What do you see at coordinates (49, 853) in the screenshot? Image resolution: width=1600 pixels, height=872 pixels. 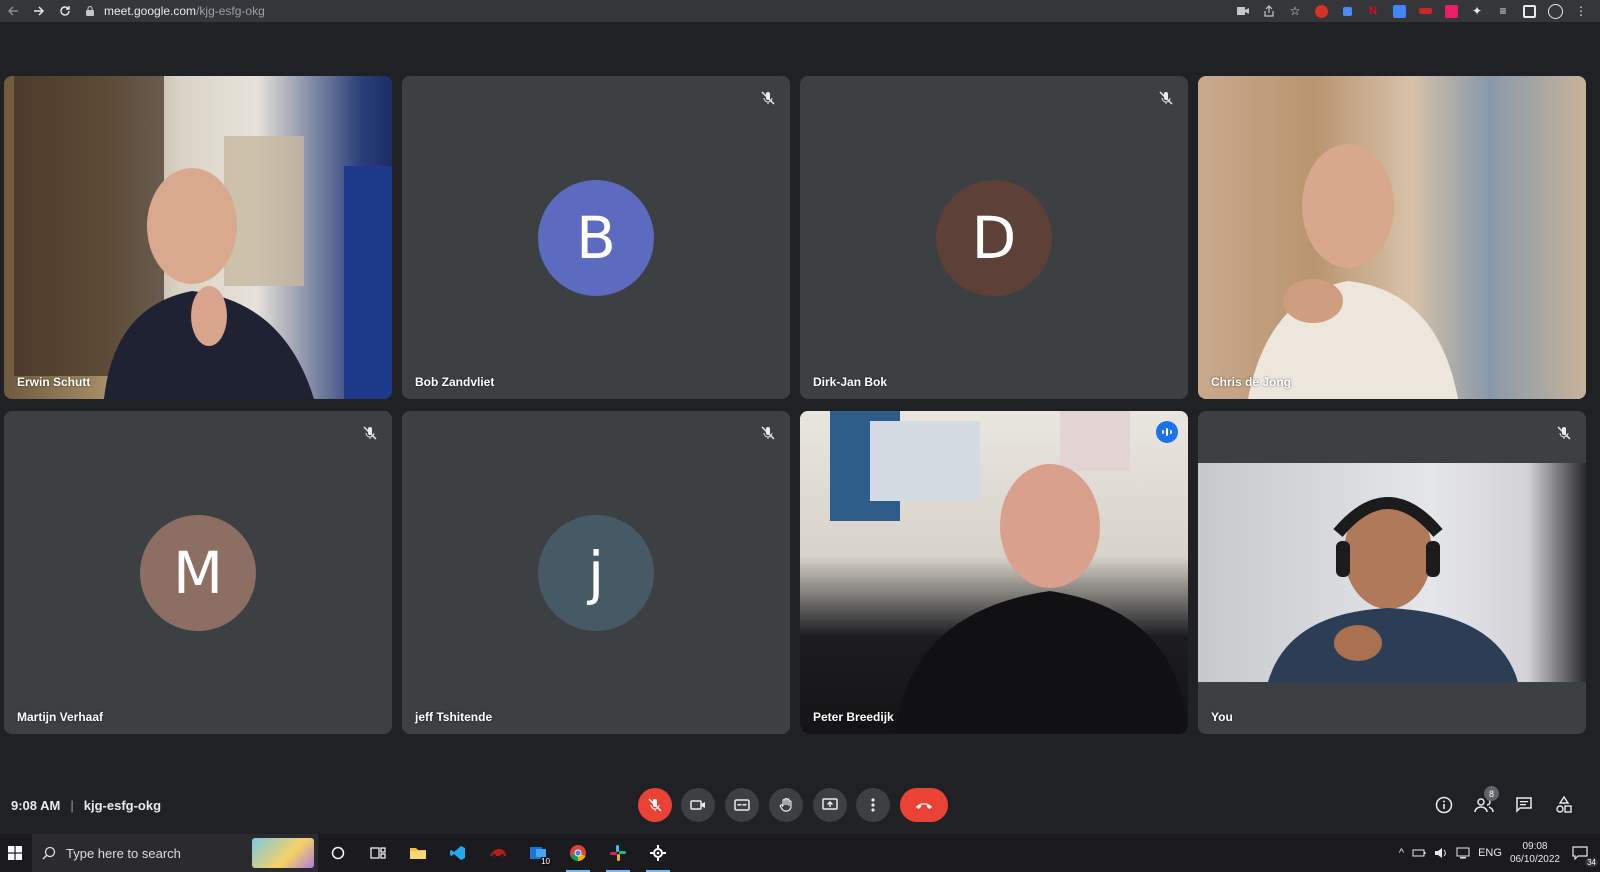 I see `search-icon` at bounding box center [49, 853].